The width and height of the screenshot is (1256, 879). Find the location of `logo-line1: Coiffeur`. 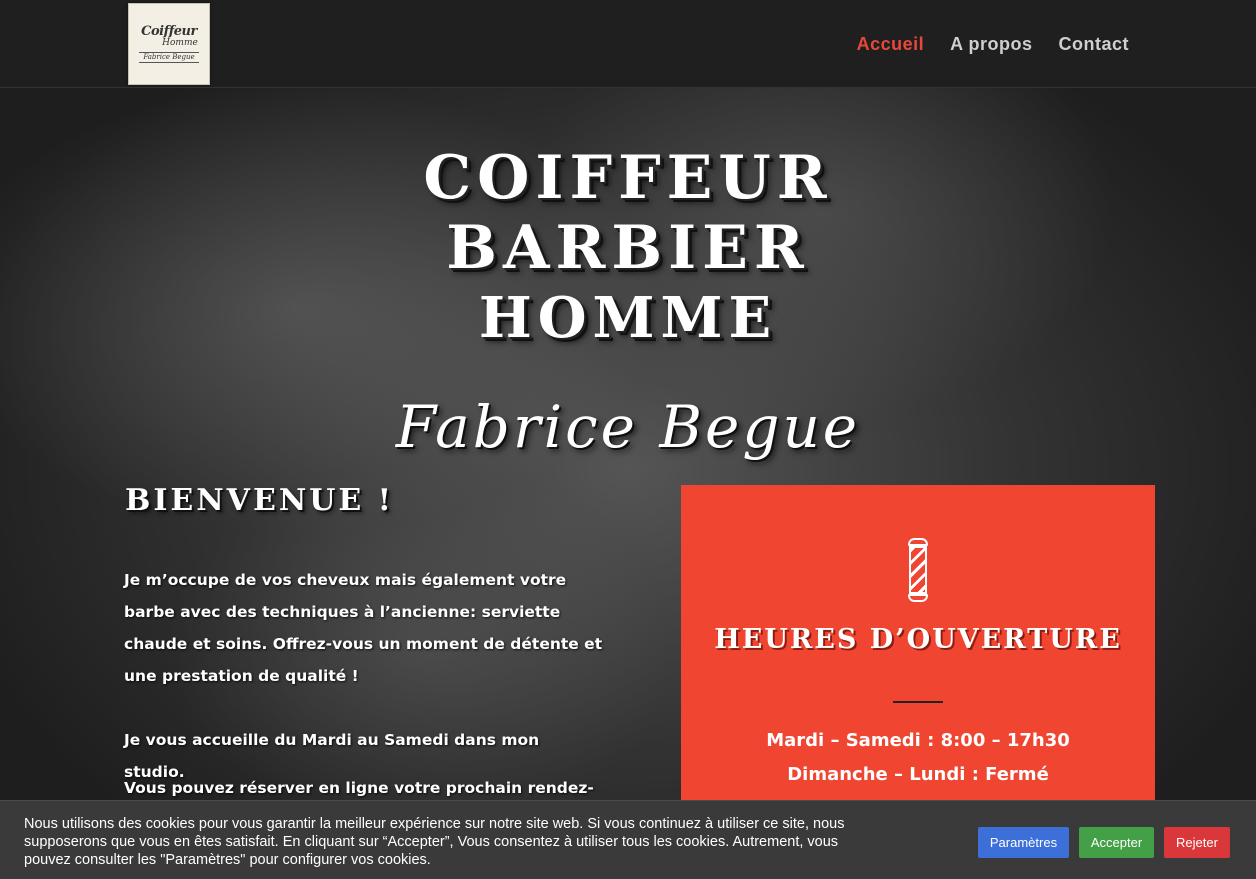

logo-line1: Coiffeur is located at coordinates (169, 31).